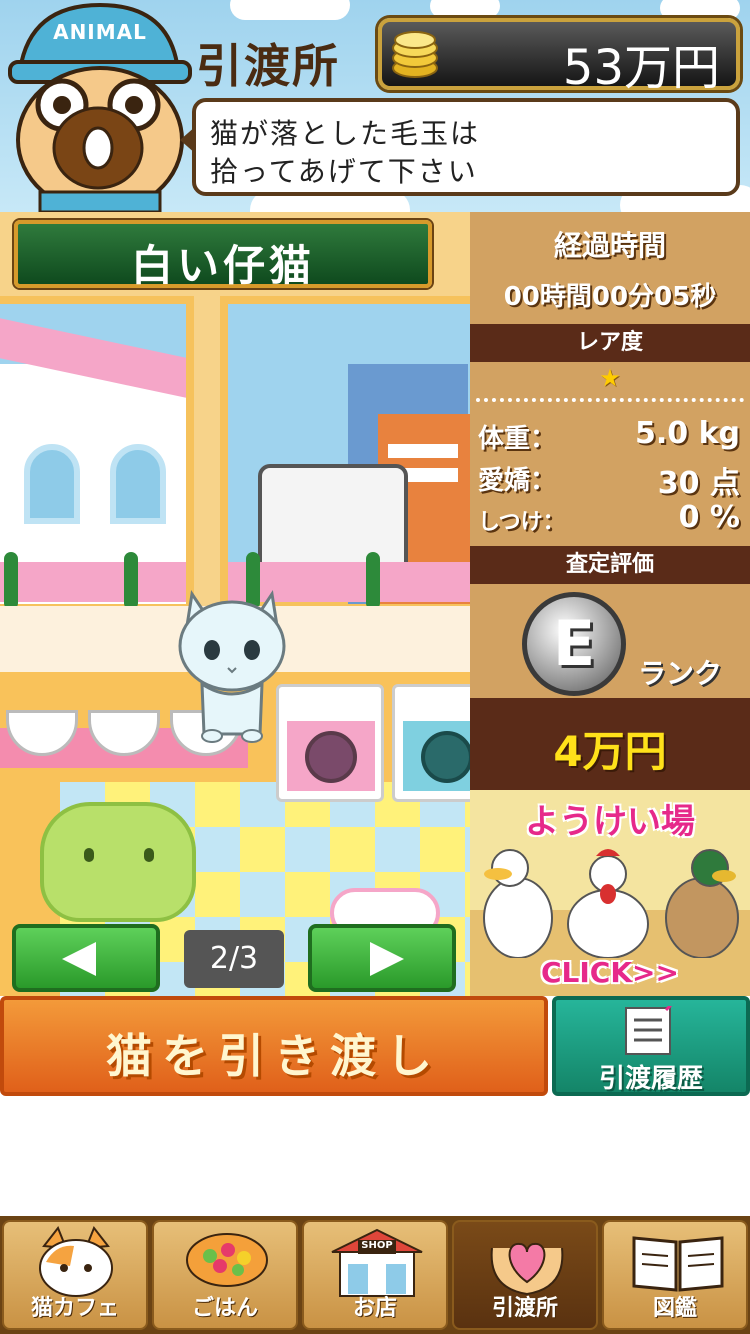 The image size is (750, 1334). What do you see at coordinates (97, 451) in the screenshot?
I see `window-left` at bounding box center [97, 451].